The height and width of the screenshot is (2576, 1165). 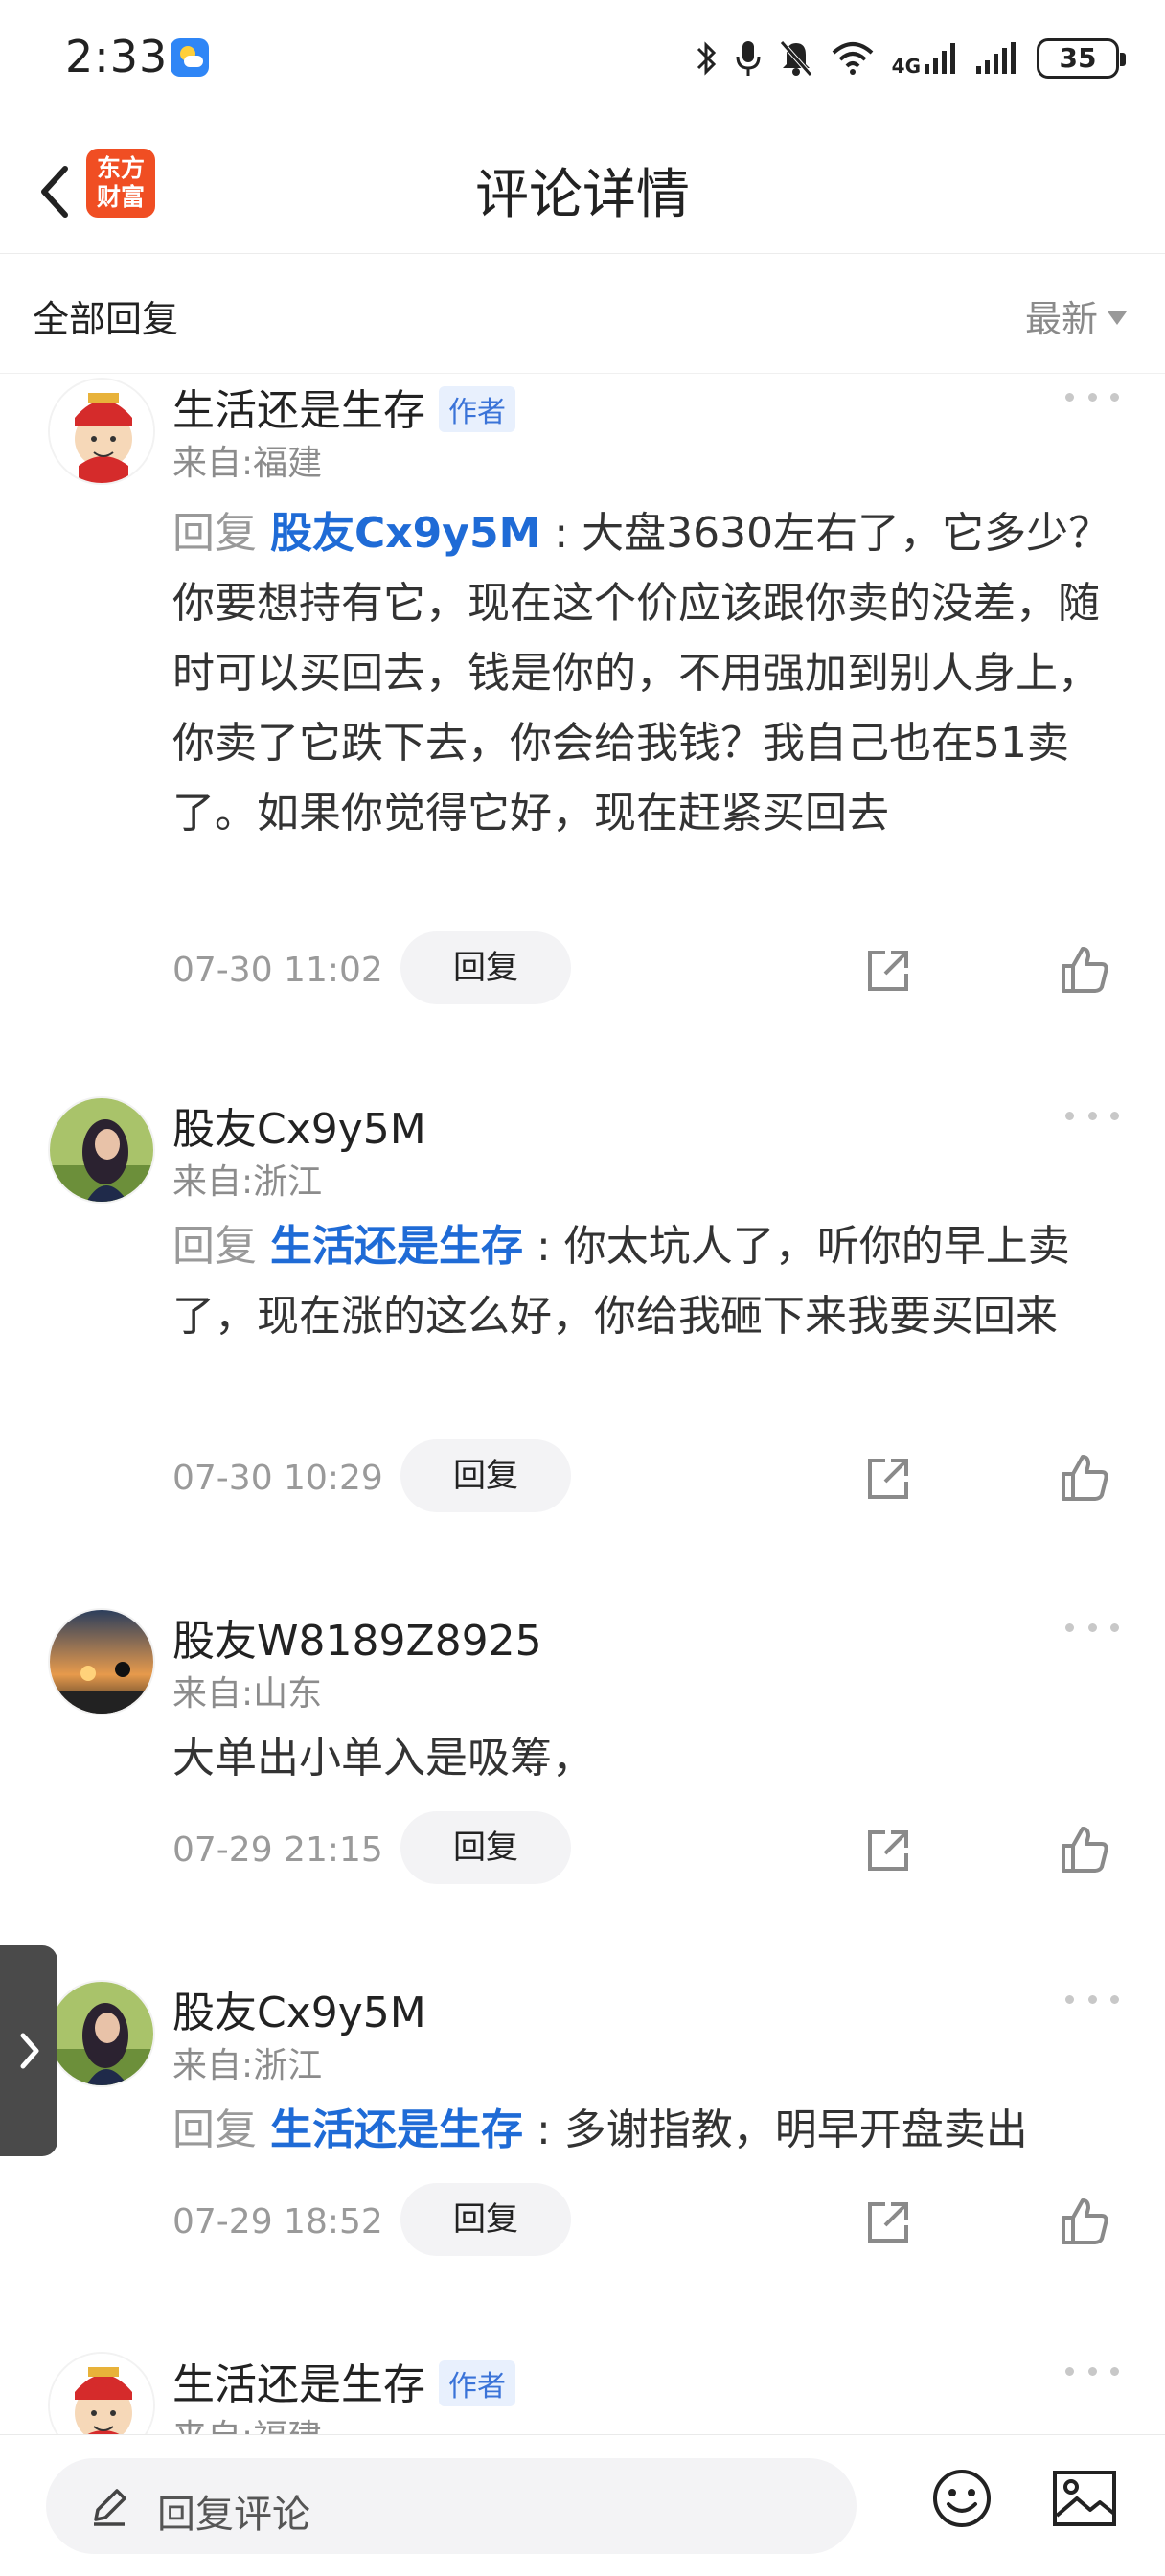 I want to click on comment-actions: 07-29 21:15 回复, so click(x=646, y=1849).